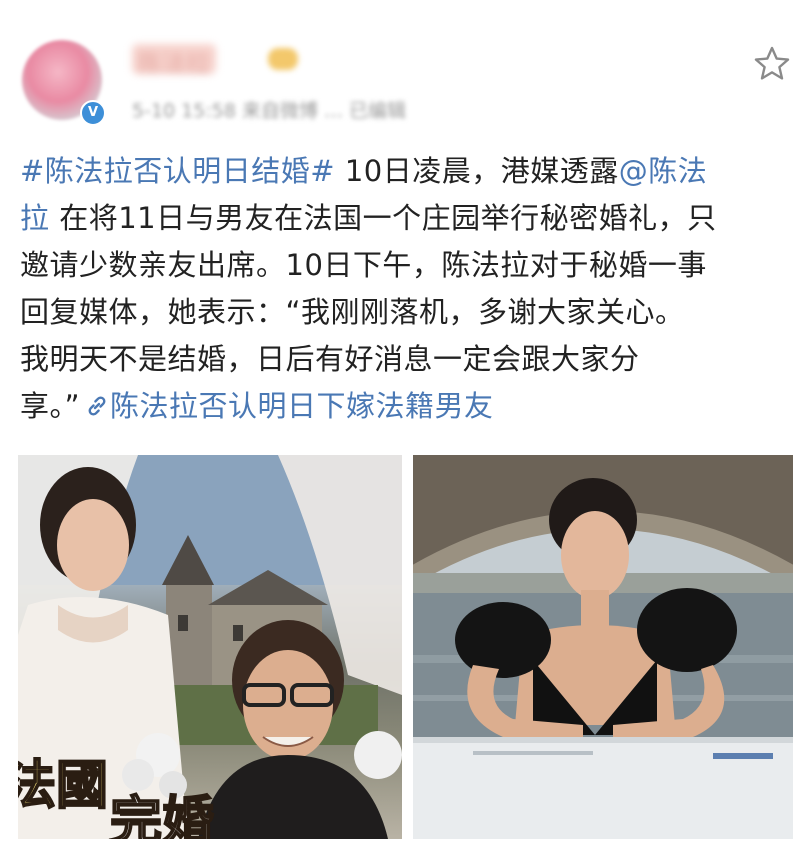 The height and width of the screenshot is (858, 810). What do you see at coordinates (97, 406) in the screenshot?
I see `link-icon` at bounding box center [97, 406].